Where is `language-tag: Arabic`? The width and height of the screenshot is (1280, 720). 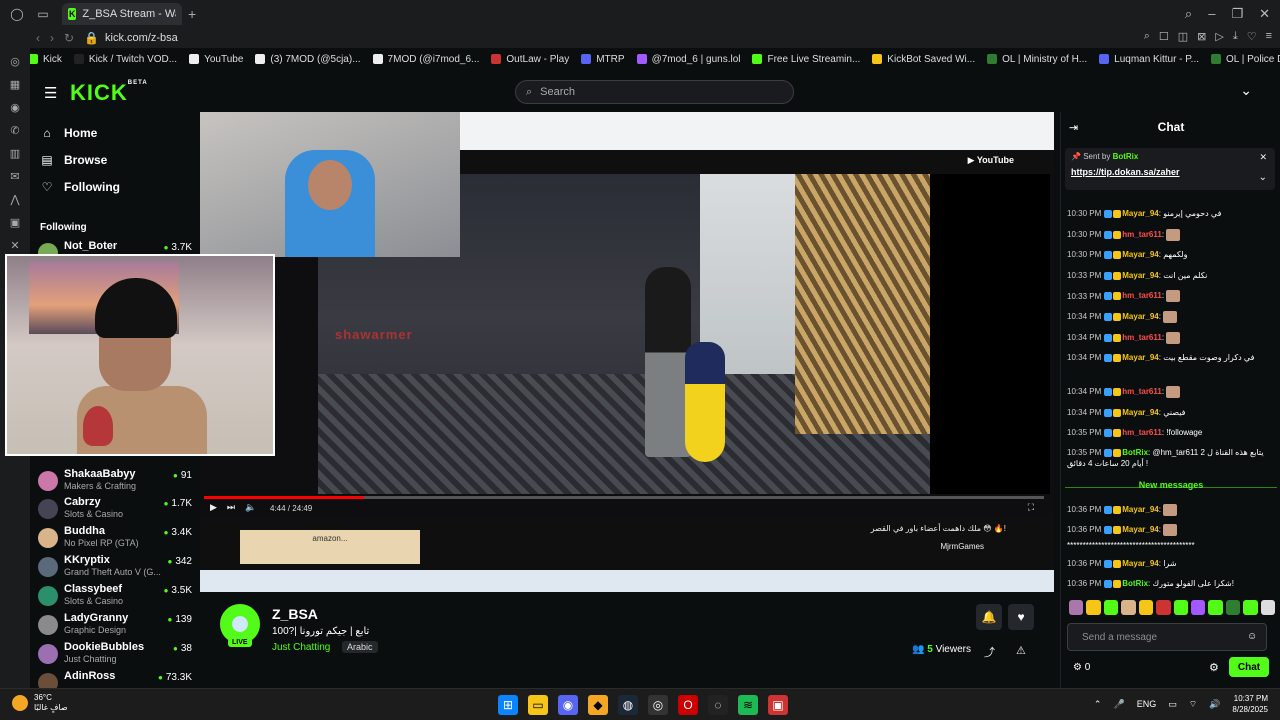
language-tag: Arabic is located at coordinates (360, 647).